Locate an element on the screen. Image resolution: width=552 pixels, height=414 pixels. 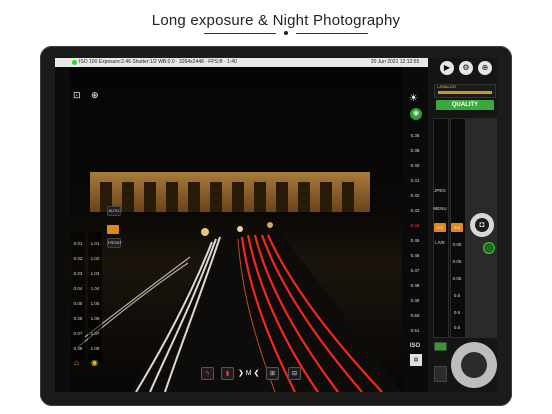
status-datetime: 20 Jun 2021 12:12:55 . is located at coordinates (396, 62).